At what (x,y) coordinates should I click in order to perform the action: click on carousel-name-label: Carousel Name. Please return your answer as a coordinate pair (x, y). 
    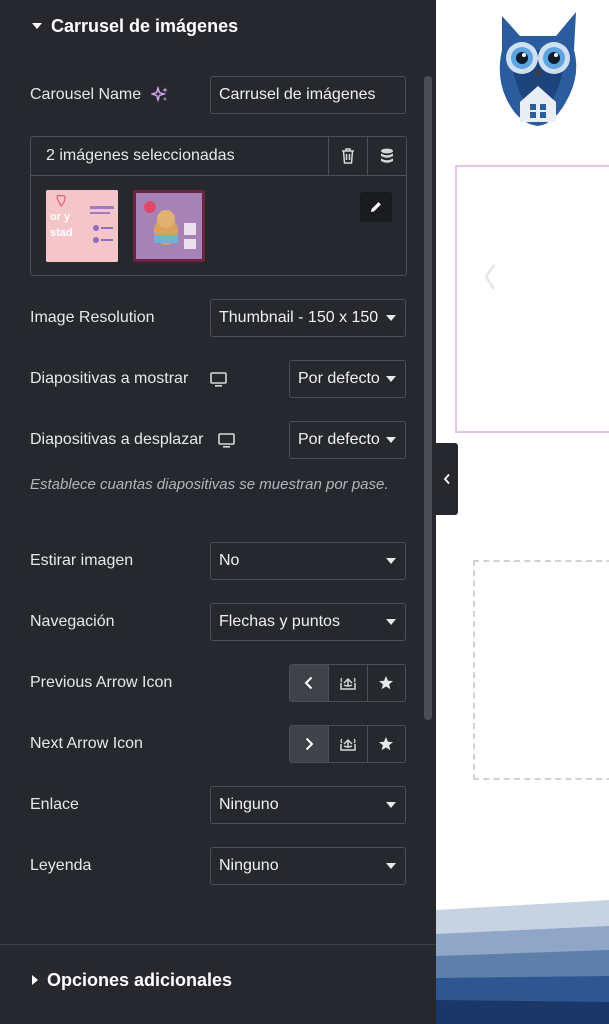
    Looking at the image, I should click on (86, 94).